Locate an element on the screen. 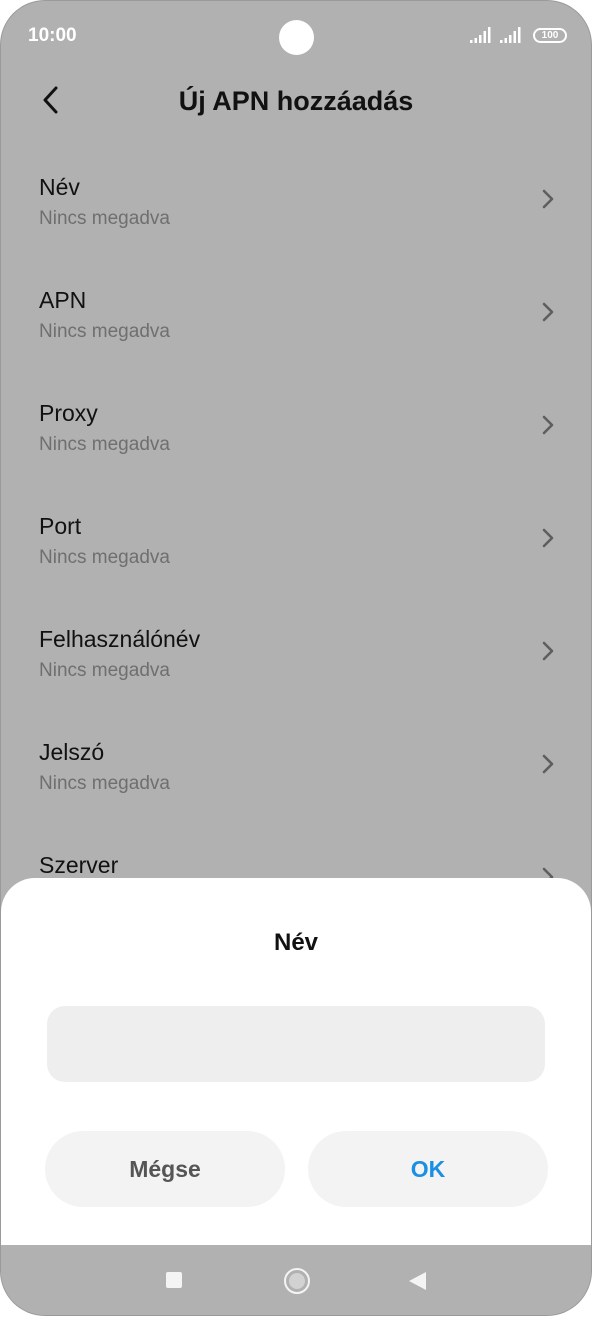 This screenshot has width=592, height=1317. status-bar: 10:00 100 is located at coordinates (296, 36).